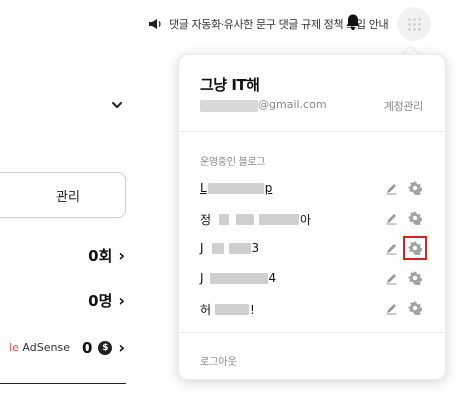 This screenshot has height=413, width=473. Describe the element at coordinates (312, 249) in the screenshot. I see `blog-row: J3` at that location.